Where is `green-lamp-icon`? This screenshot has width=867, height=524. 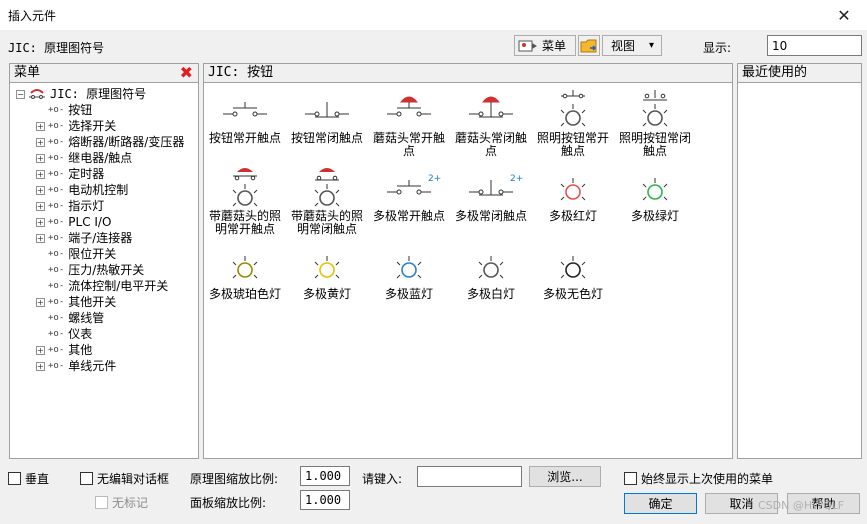 green-lamp-icon is located at coordinates (655, 189).